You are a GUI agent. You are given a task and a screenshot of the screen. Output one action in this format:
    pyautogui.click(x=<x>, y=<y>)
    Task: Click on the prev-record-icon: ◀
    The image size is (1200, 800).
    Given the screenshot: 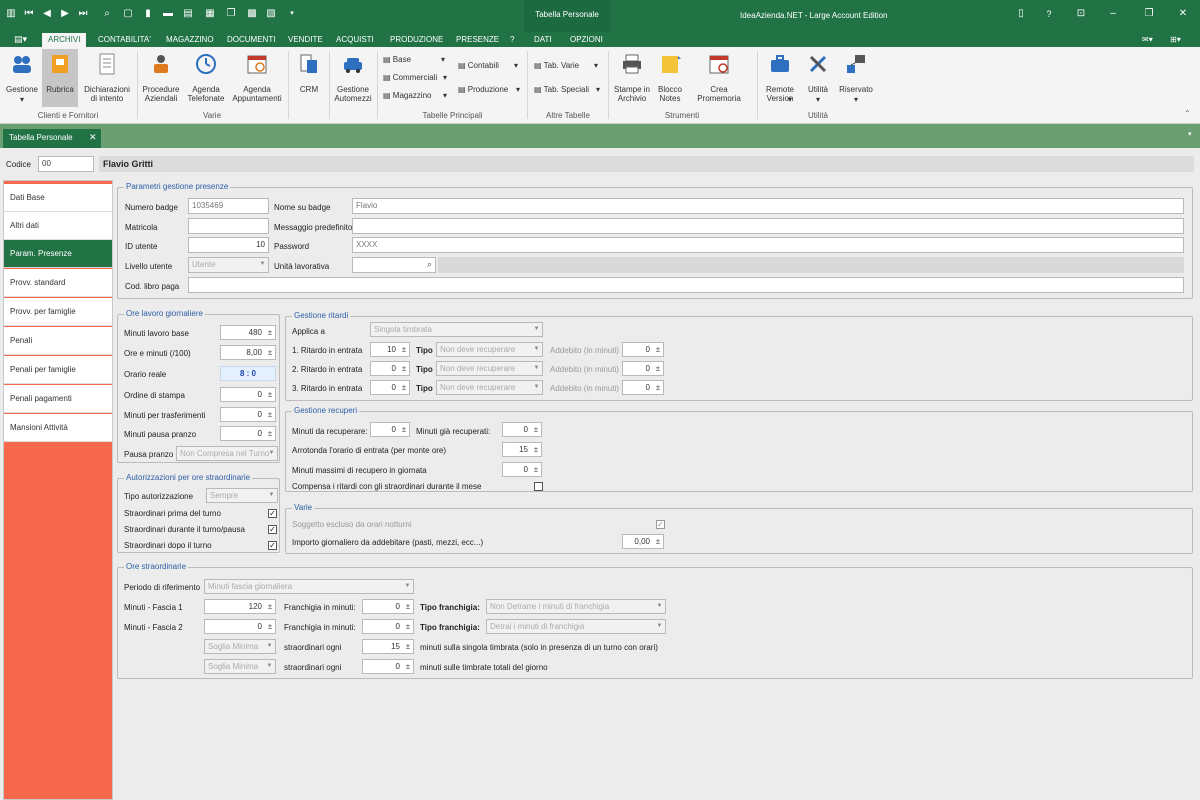 What is the action you would take?
    pyautogui.click(x=47, y=14)
    